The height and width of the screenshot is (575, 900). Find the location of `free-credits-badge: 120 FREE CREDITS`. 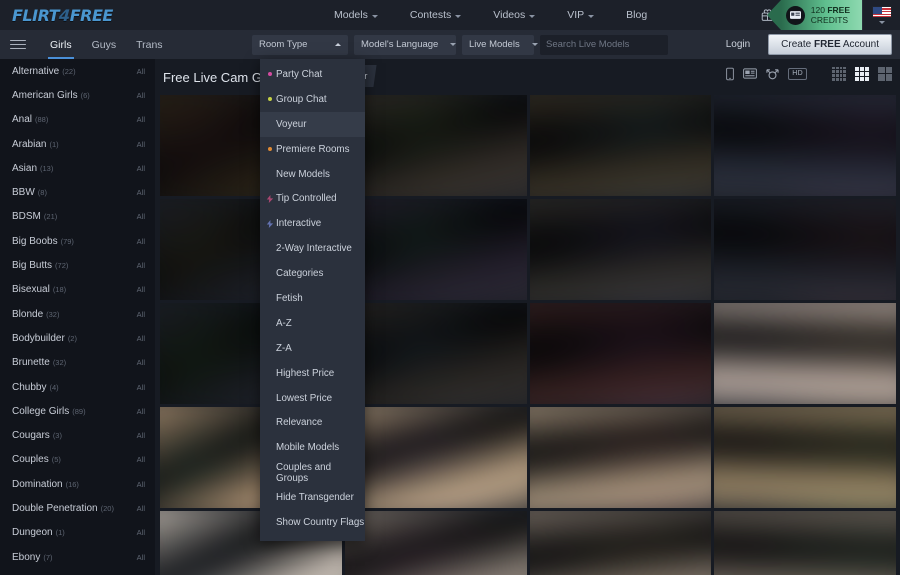

free-credits-badge: 120 FREE CREDITS is located at coordinates (814, 15).